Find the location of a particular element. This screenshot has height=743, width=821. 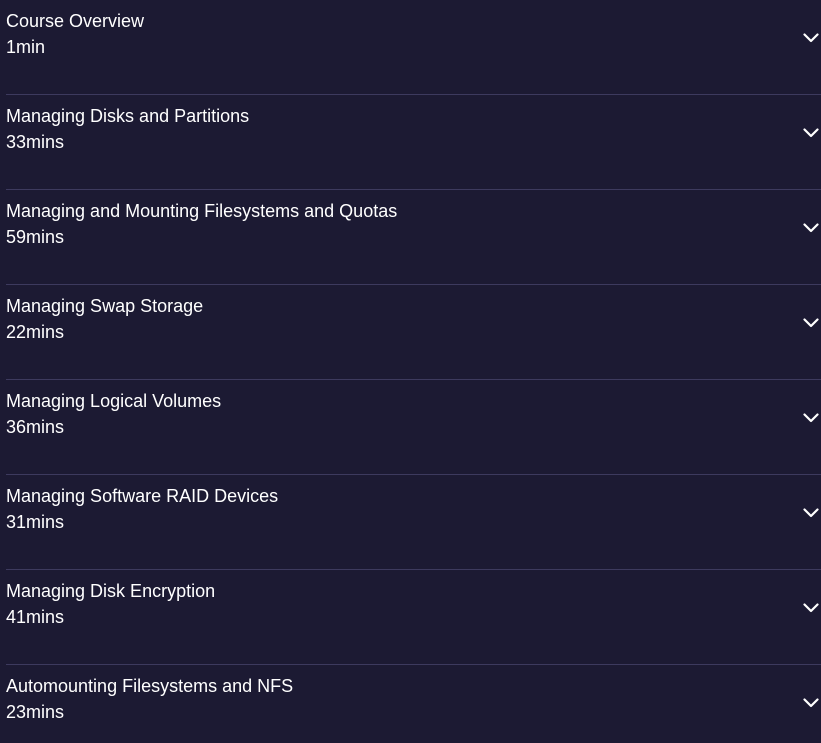

module-item-course-overview: Course Overview 1min is located at coordinates (413, 47).